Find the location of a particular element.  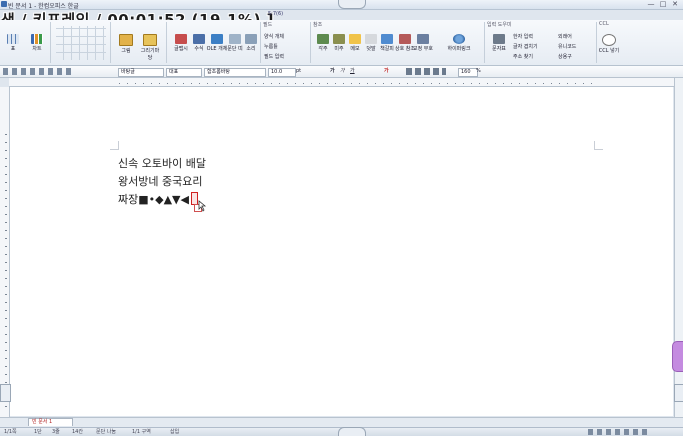

click-here-button: 누름틀 is located at coordinates (271, 46).